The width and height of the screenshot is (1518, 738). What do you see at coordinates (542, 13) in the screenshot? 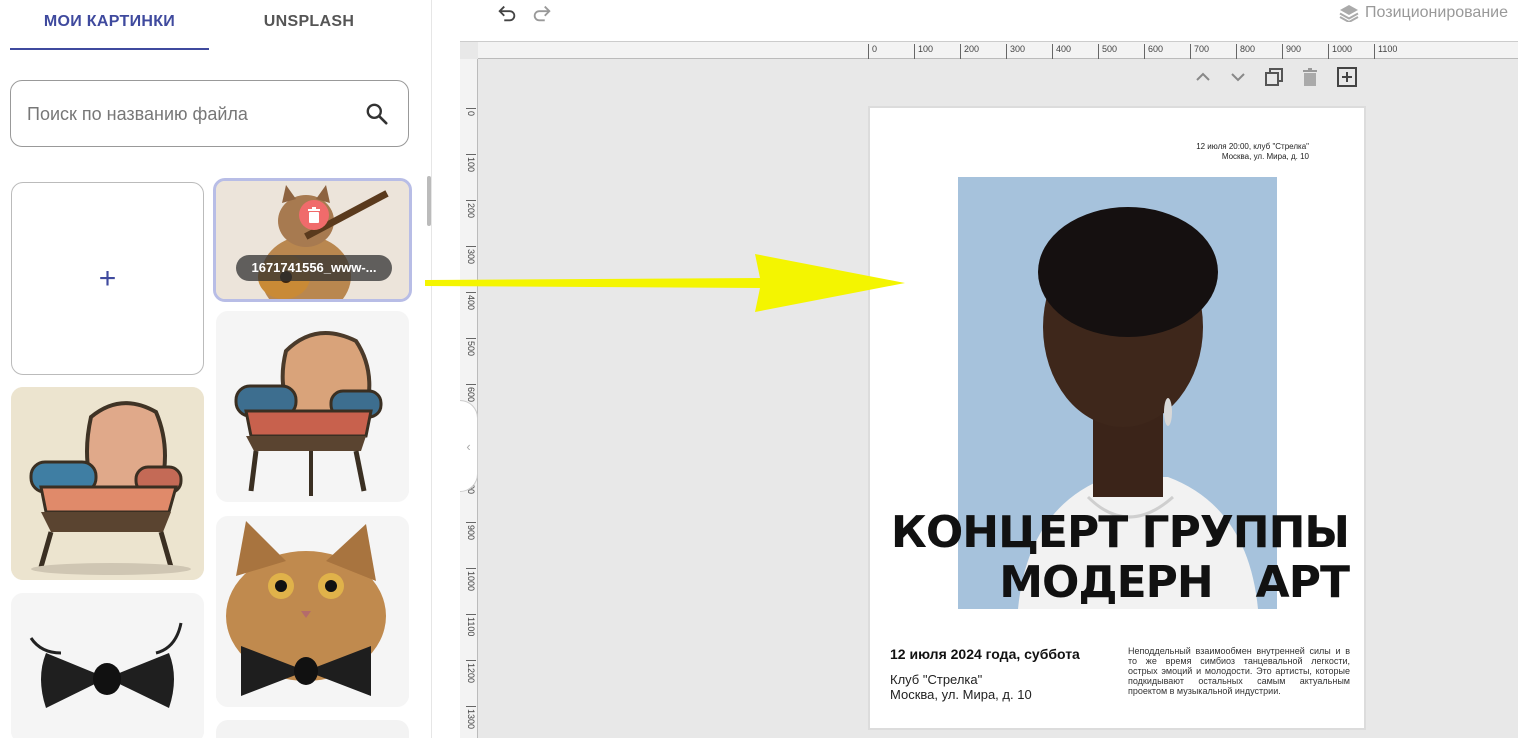
I see `redo-icon` at bounding box center [542, 13].